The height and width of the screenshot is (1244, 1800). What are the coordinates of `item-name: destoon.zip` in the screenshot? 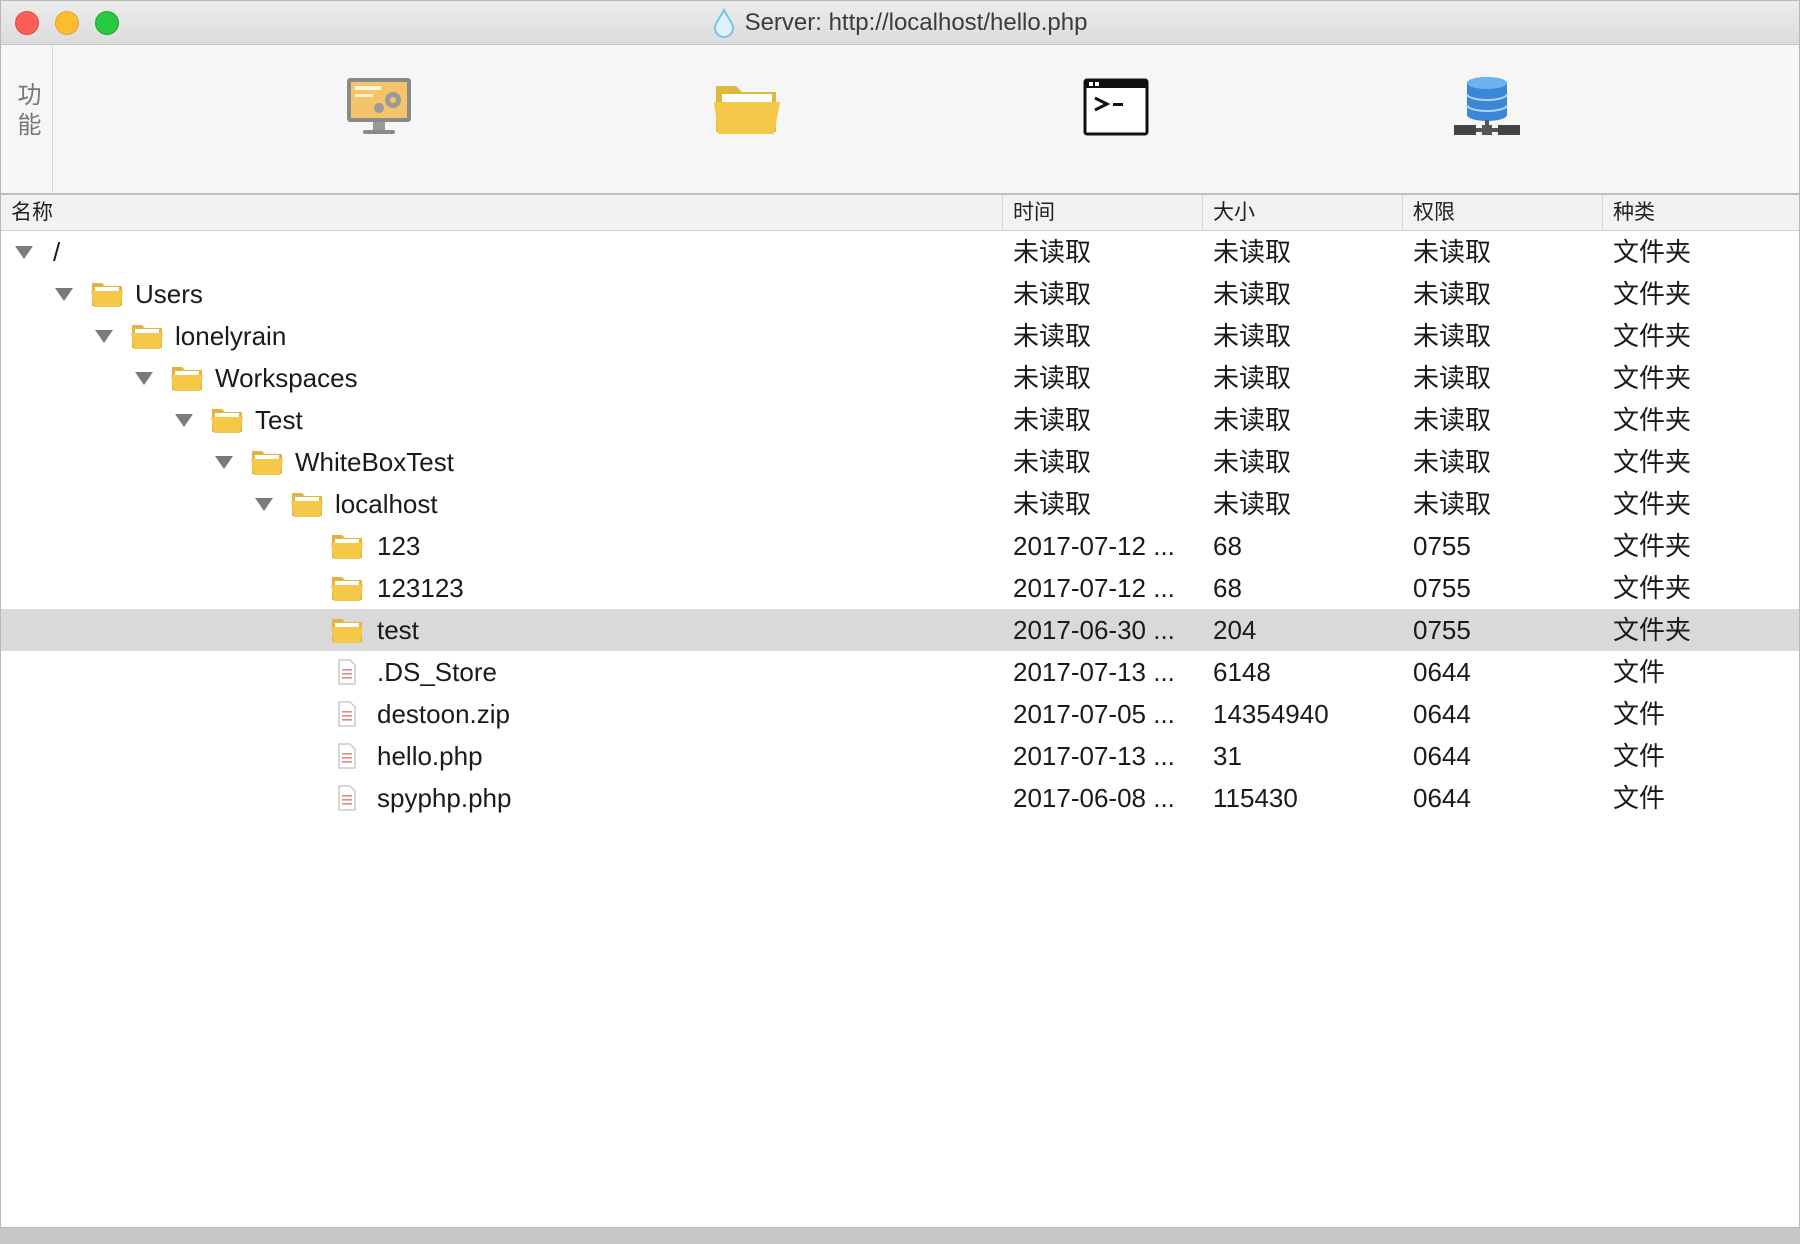 It's located at (443, 714).